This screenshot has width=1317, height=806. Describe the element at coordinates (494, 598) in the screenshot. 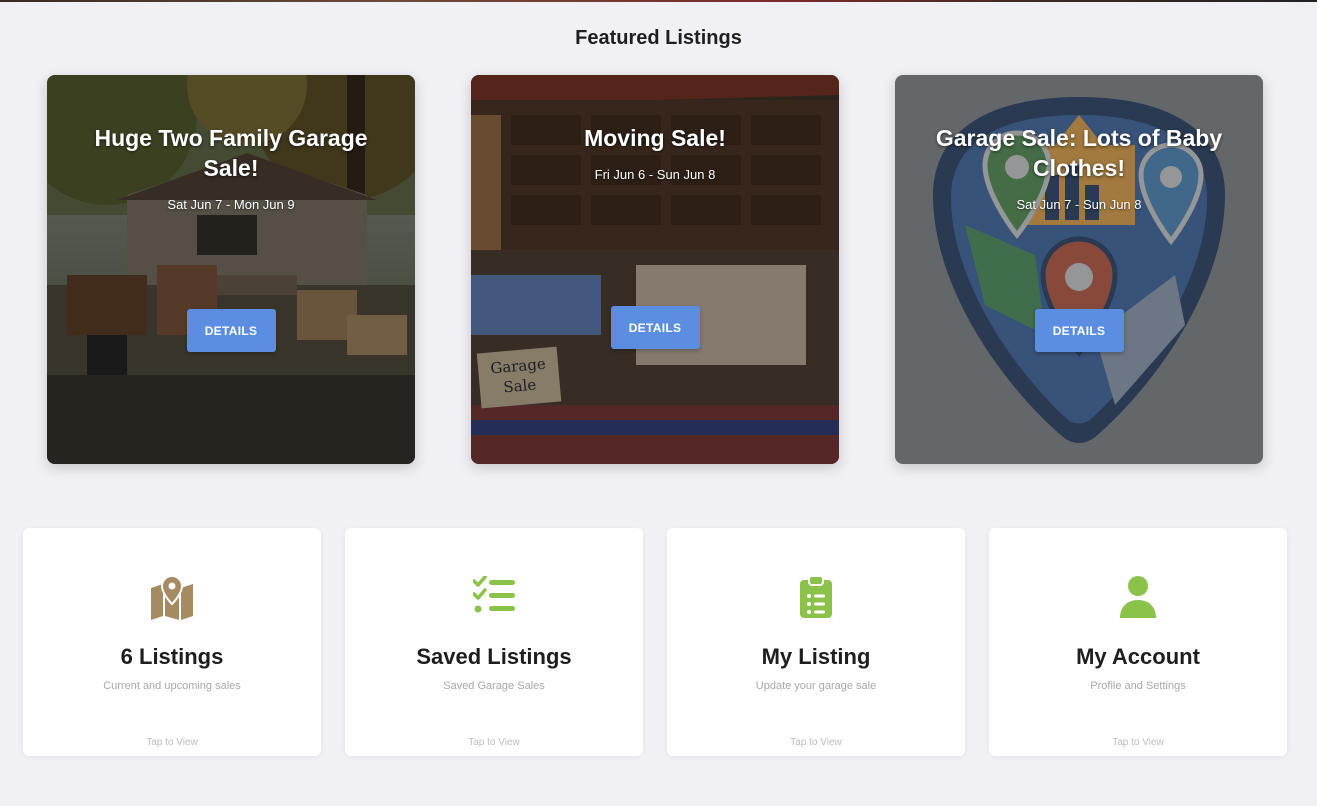

I see `checklist-icon` at that location.